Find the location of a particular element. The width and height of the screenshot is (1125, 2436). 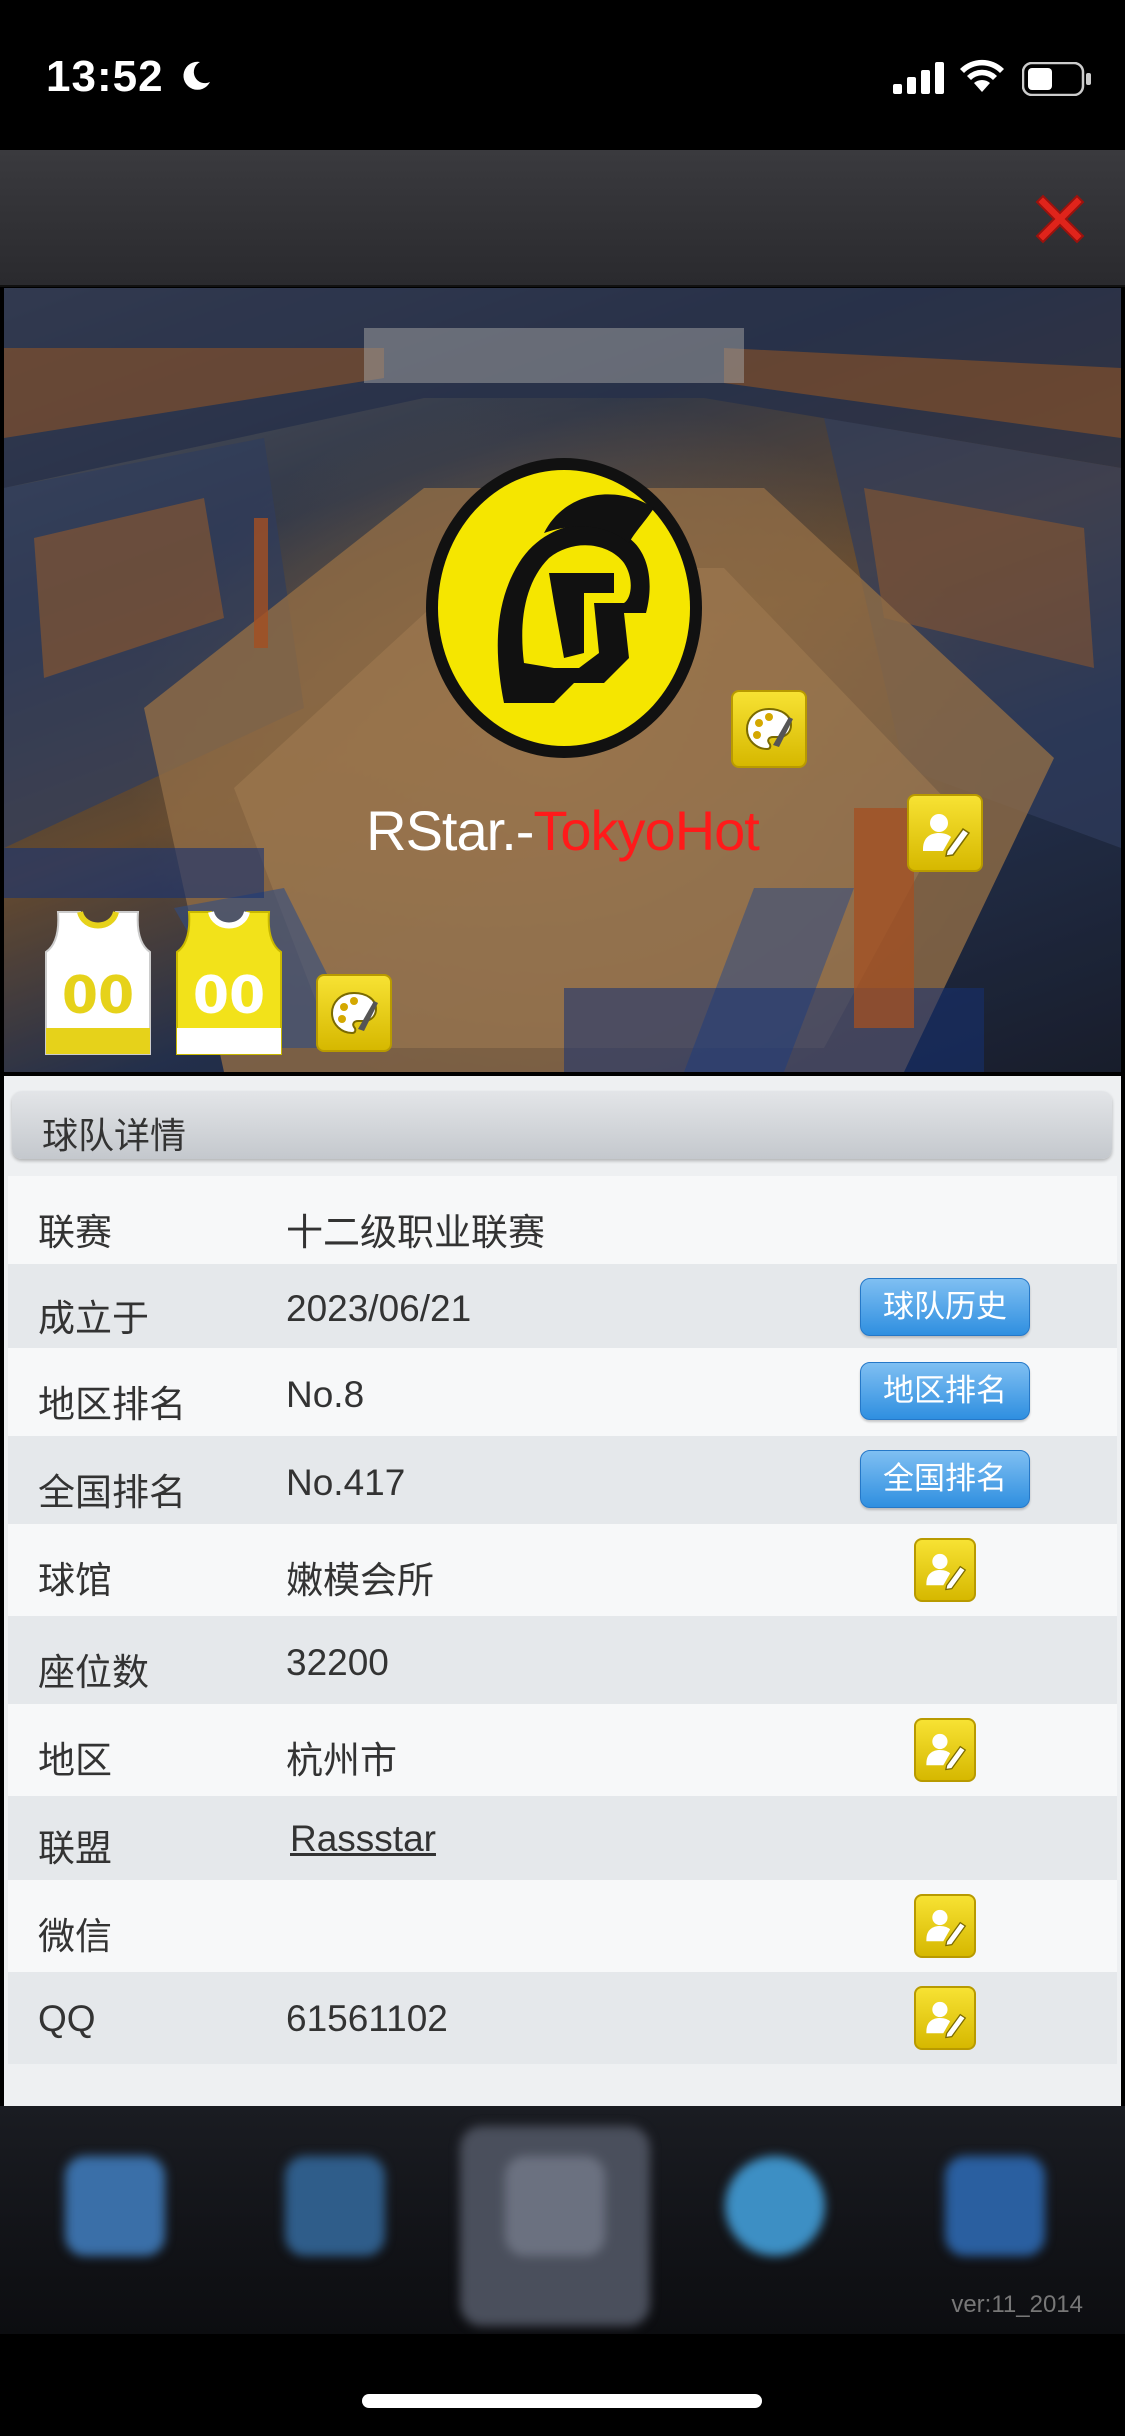

version-label: ver:11_2014 is located at coordinates (1017, 2304).